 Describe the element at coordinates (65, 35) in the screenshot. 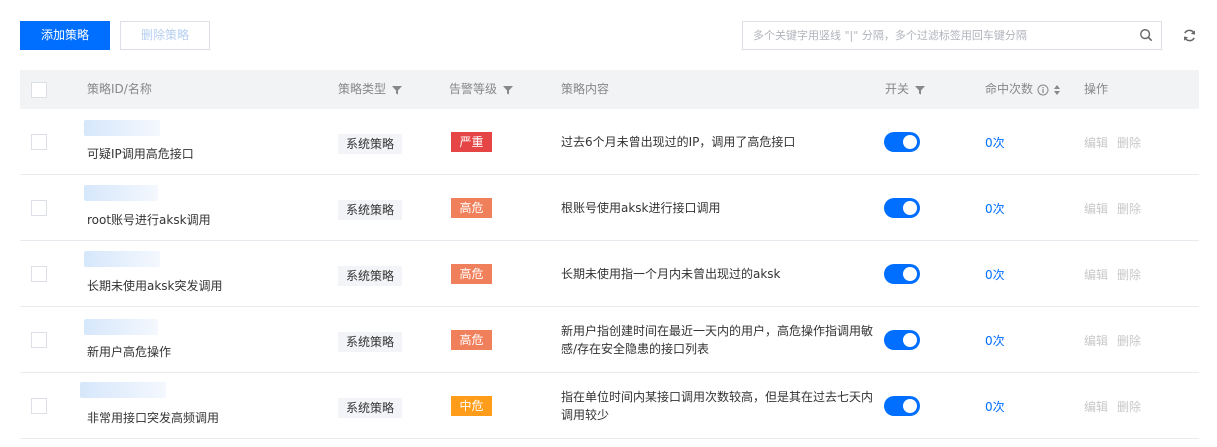

I see `add-policy-button: 添加策略` at that location.